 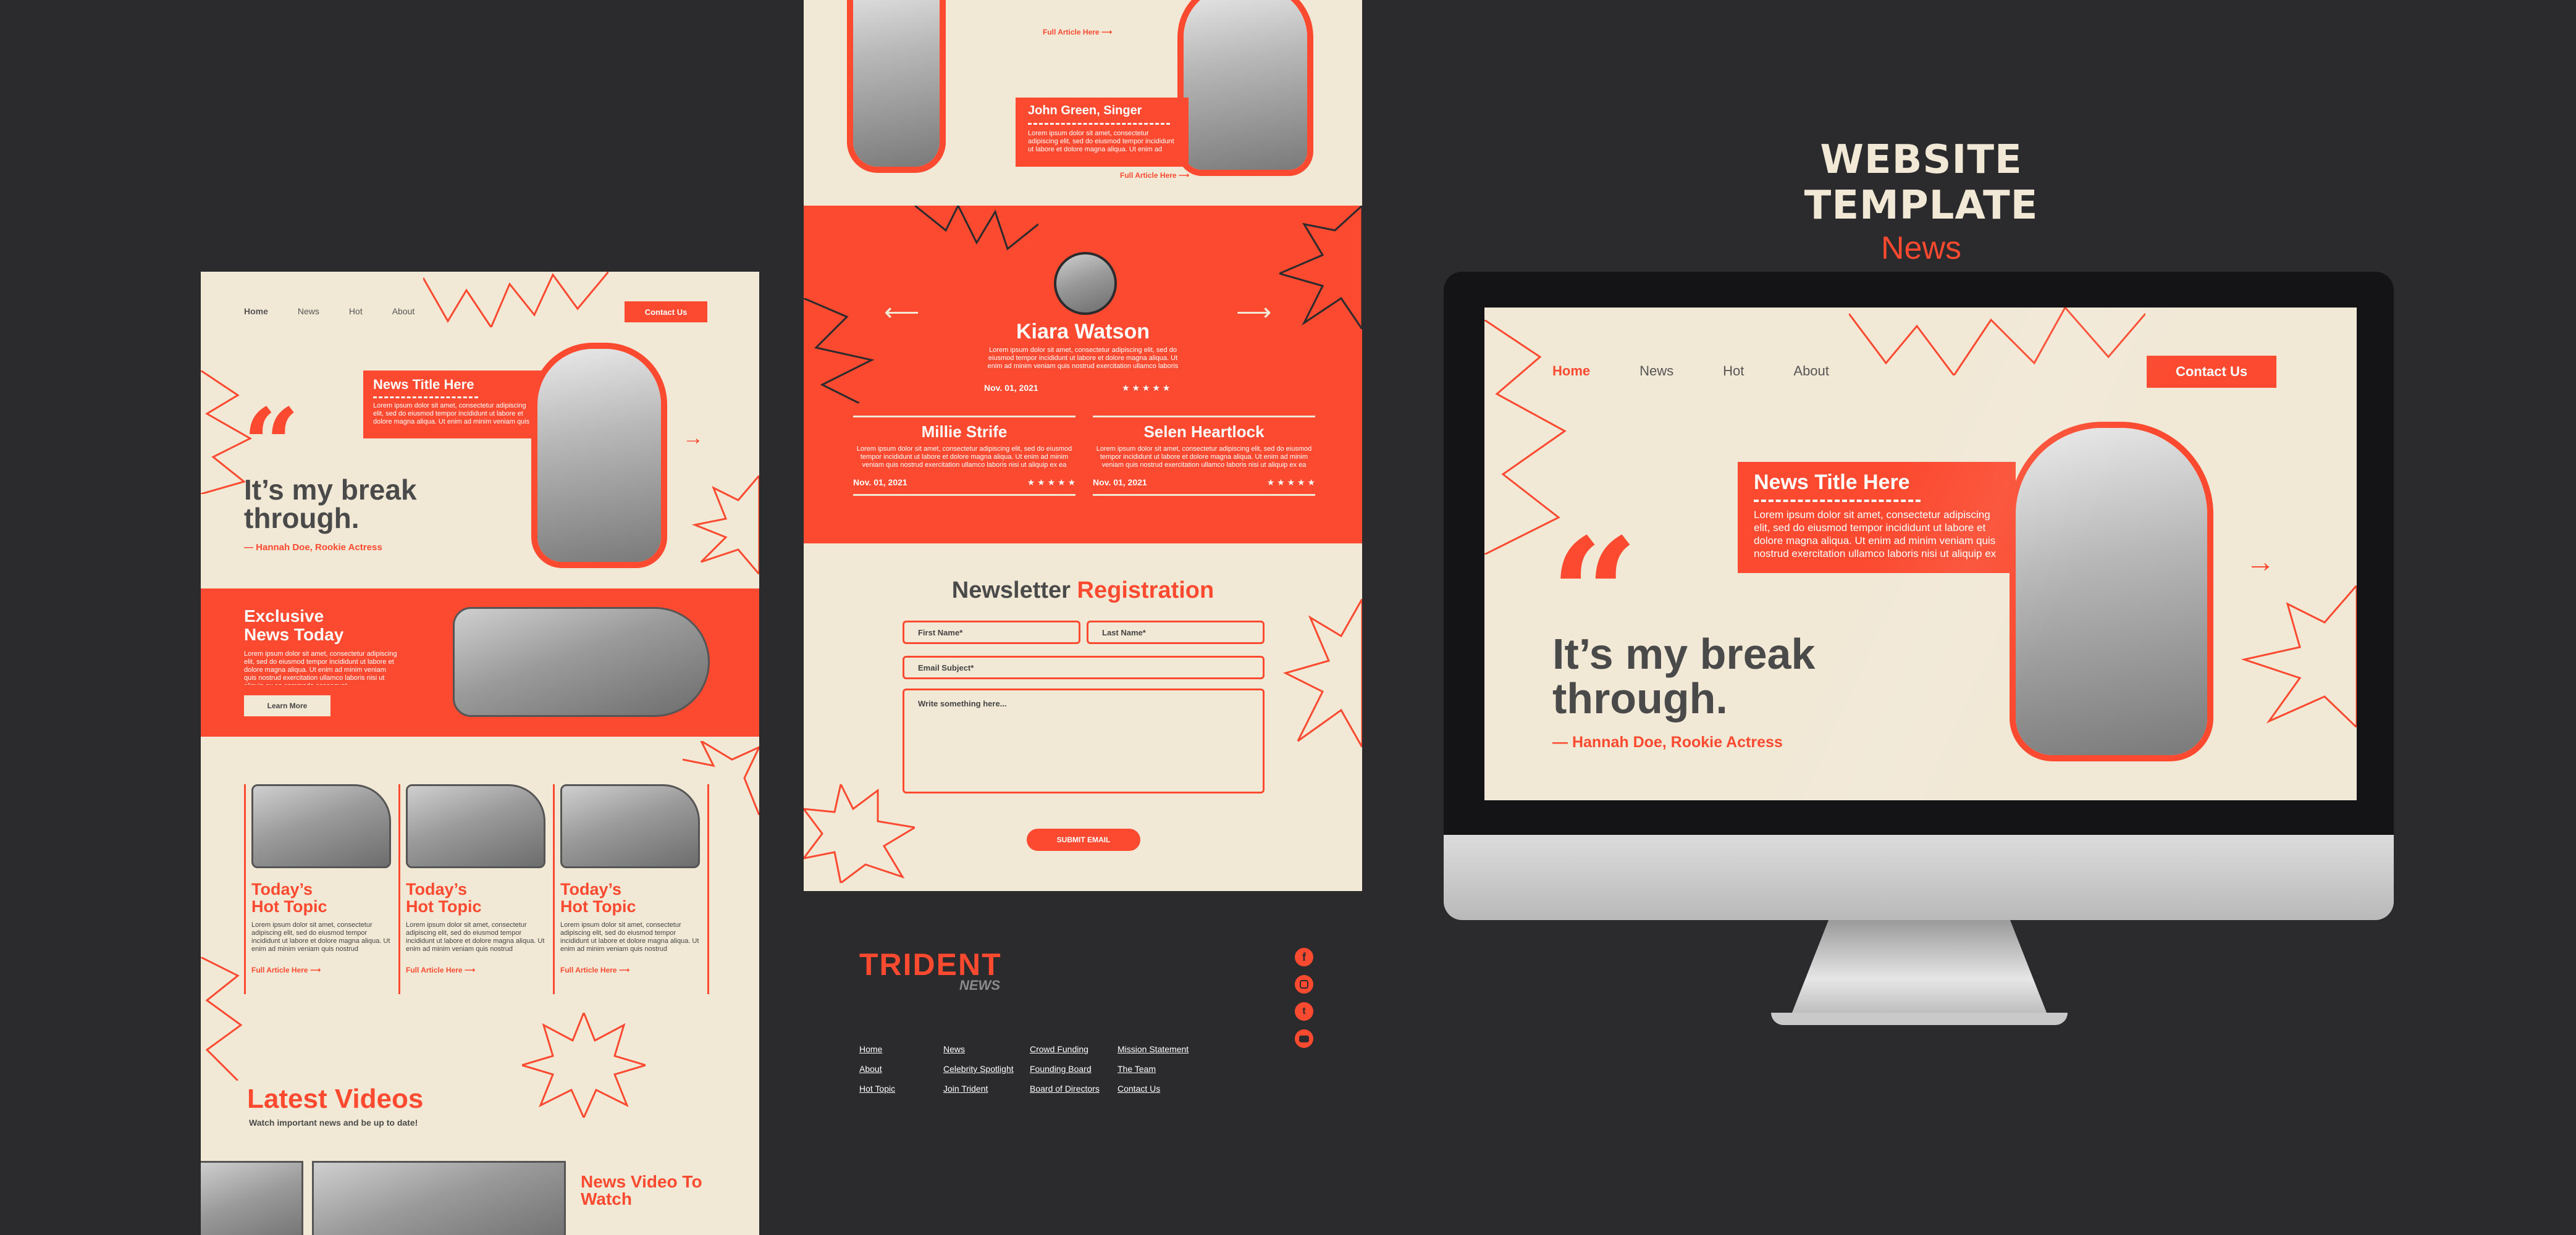 I want to click on prev-arrow-icon: ⟵, so click(x=902, y=312).